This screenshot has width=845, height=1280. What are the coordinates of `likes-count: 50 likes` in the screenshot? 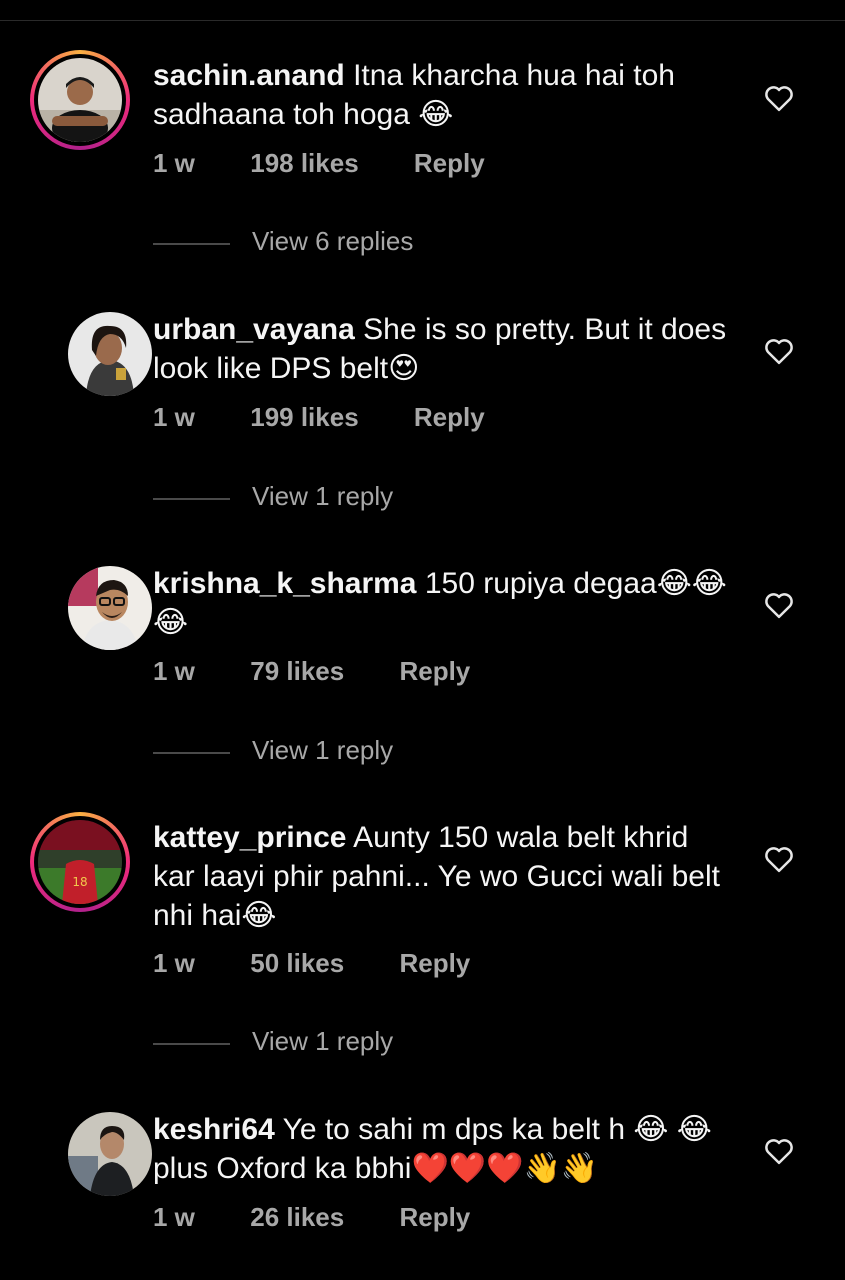 It's located at (297, 963).